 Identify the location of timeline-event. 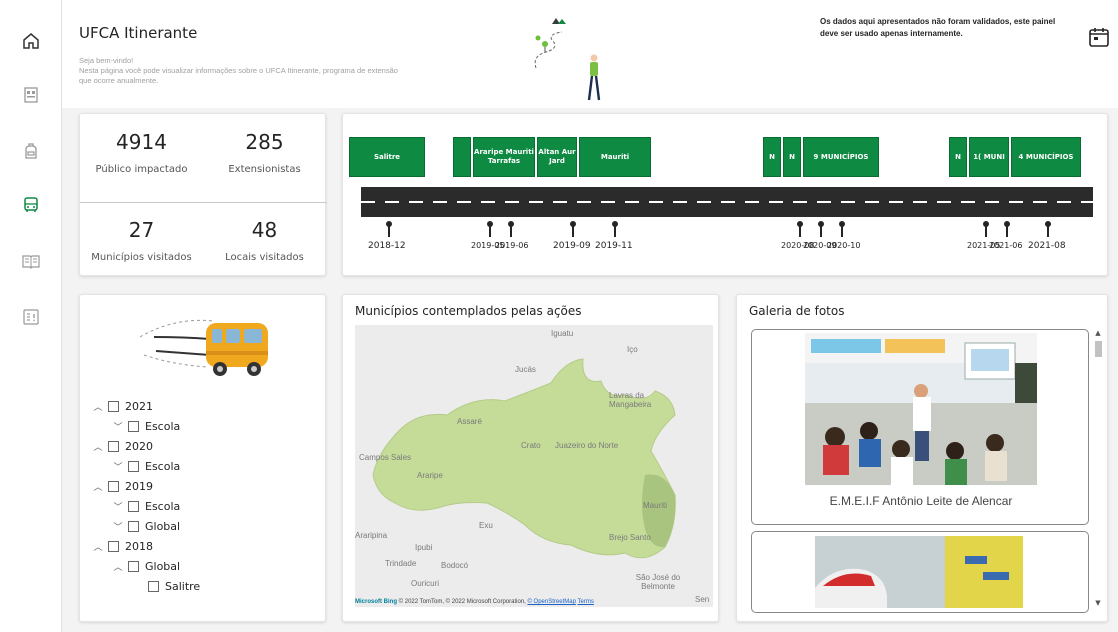
(462, 157).